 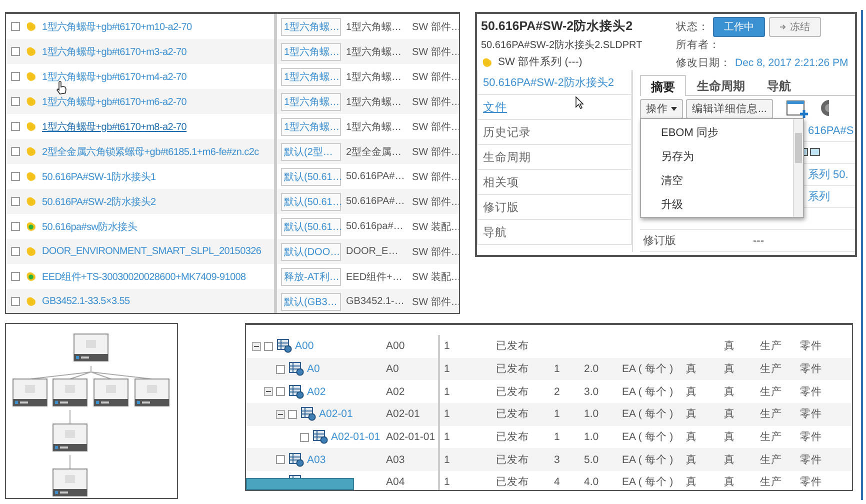 What do you see at coordinates (158, 151) in the screenshot?
I see `item-link: 2型全金属六角锁紧螺母+gb#t6185.1+m6-fe#zn.c2c` at bounding box center [158, 151].